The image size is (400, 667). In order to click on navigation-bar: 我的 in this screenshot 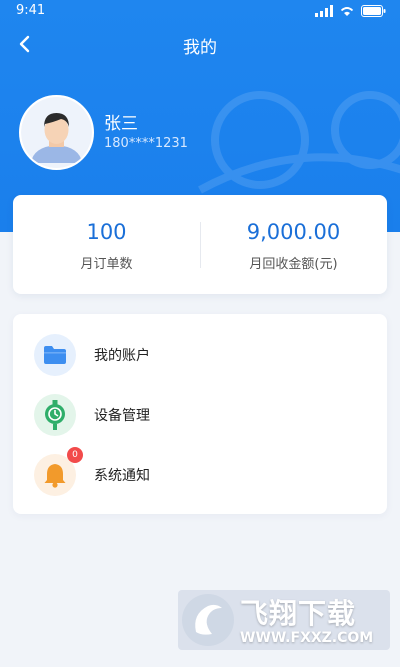, I will do `click(200, 44)`.